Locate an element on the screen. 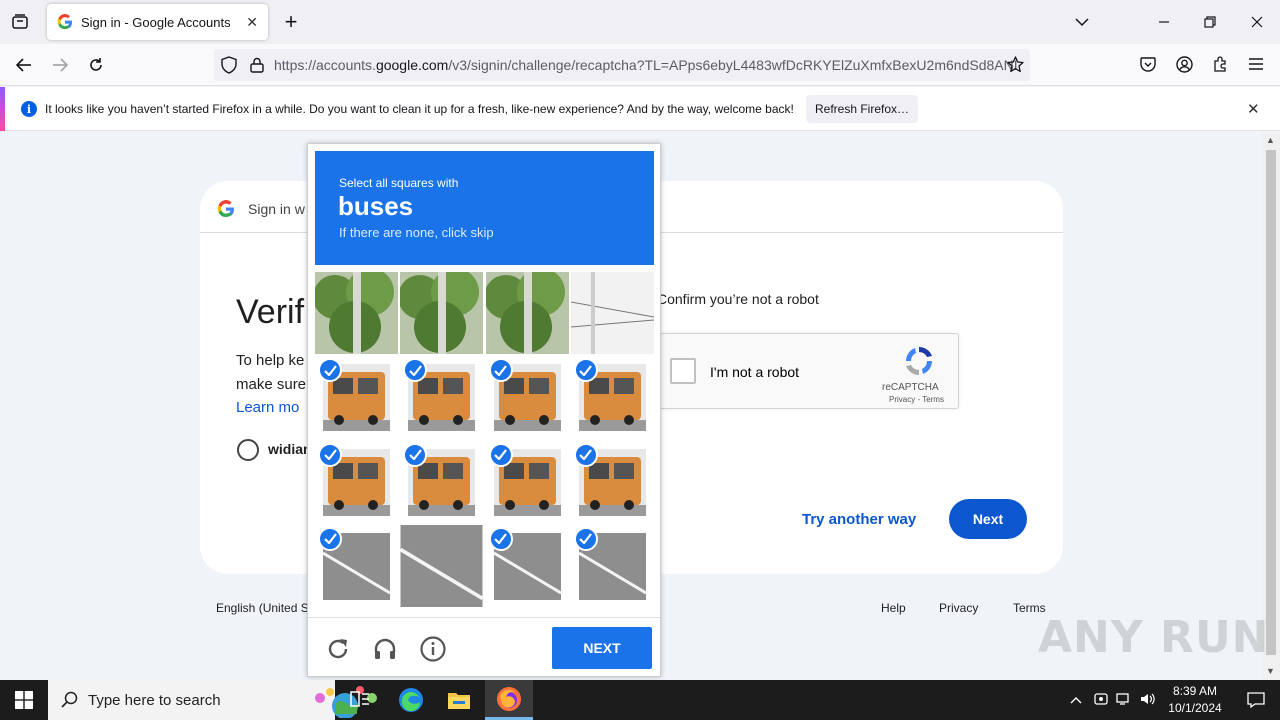 The width and height of the screenshot is (1280, 720). recaptcha-checkbox-label: I'm not a robot is located at coordinates (755, 372).